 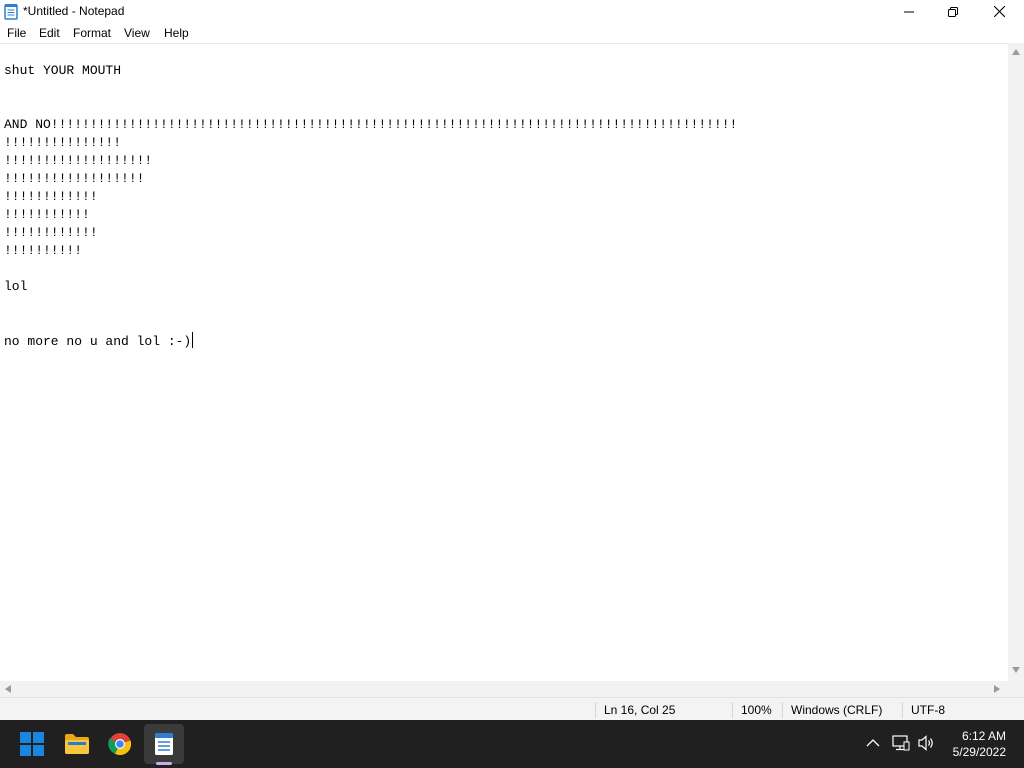 I want to click on editor-line: !!!!!!!!!!, so click(x=43, y=250).